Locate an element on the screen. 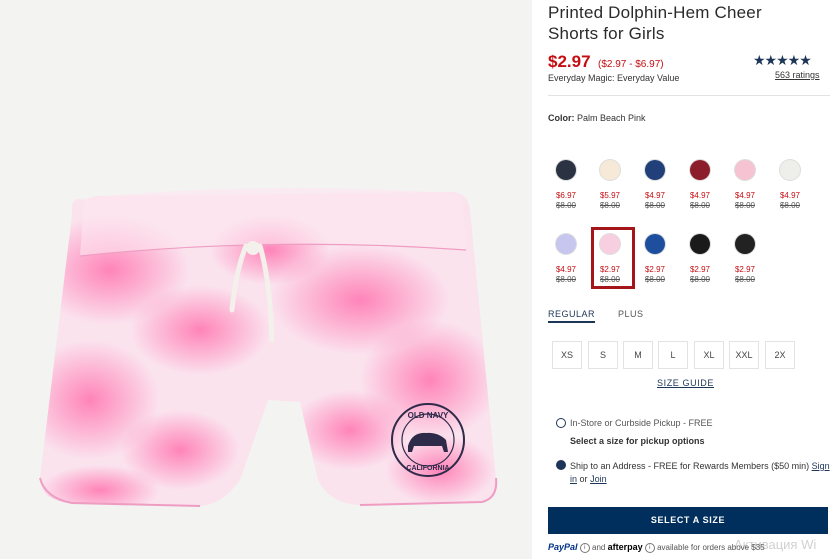 Image resolution: width=838 pixels, height=559 pixels. size-guide-link: SIZE GUIDE is located at coordinates (685, 383).